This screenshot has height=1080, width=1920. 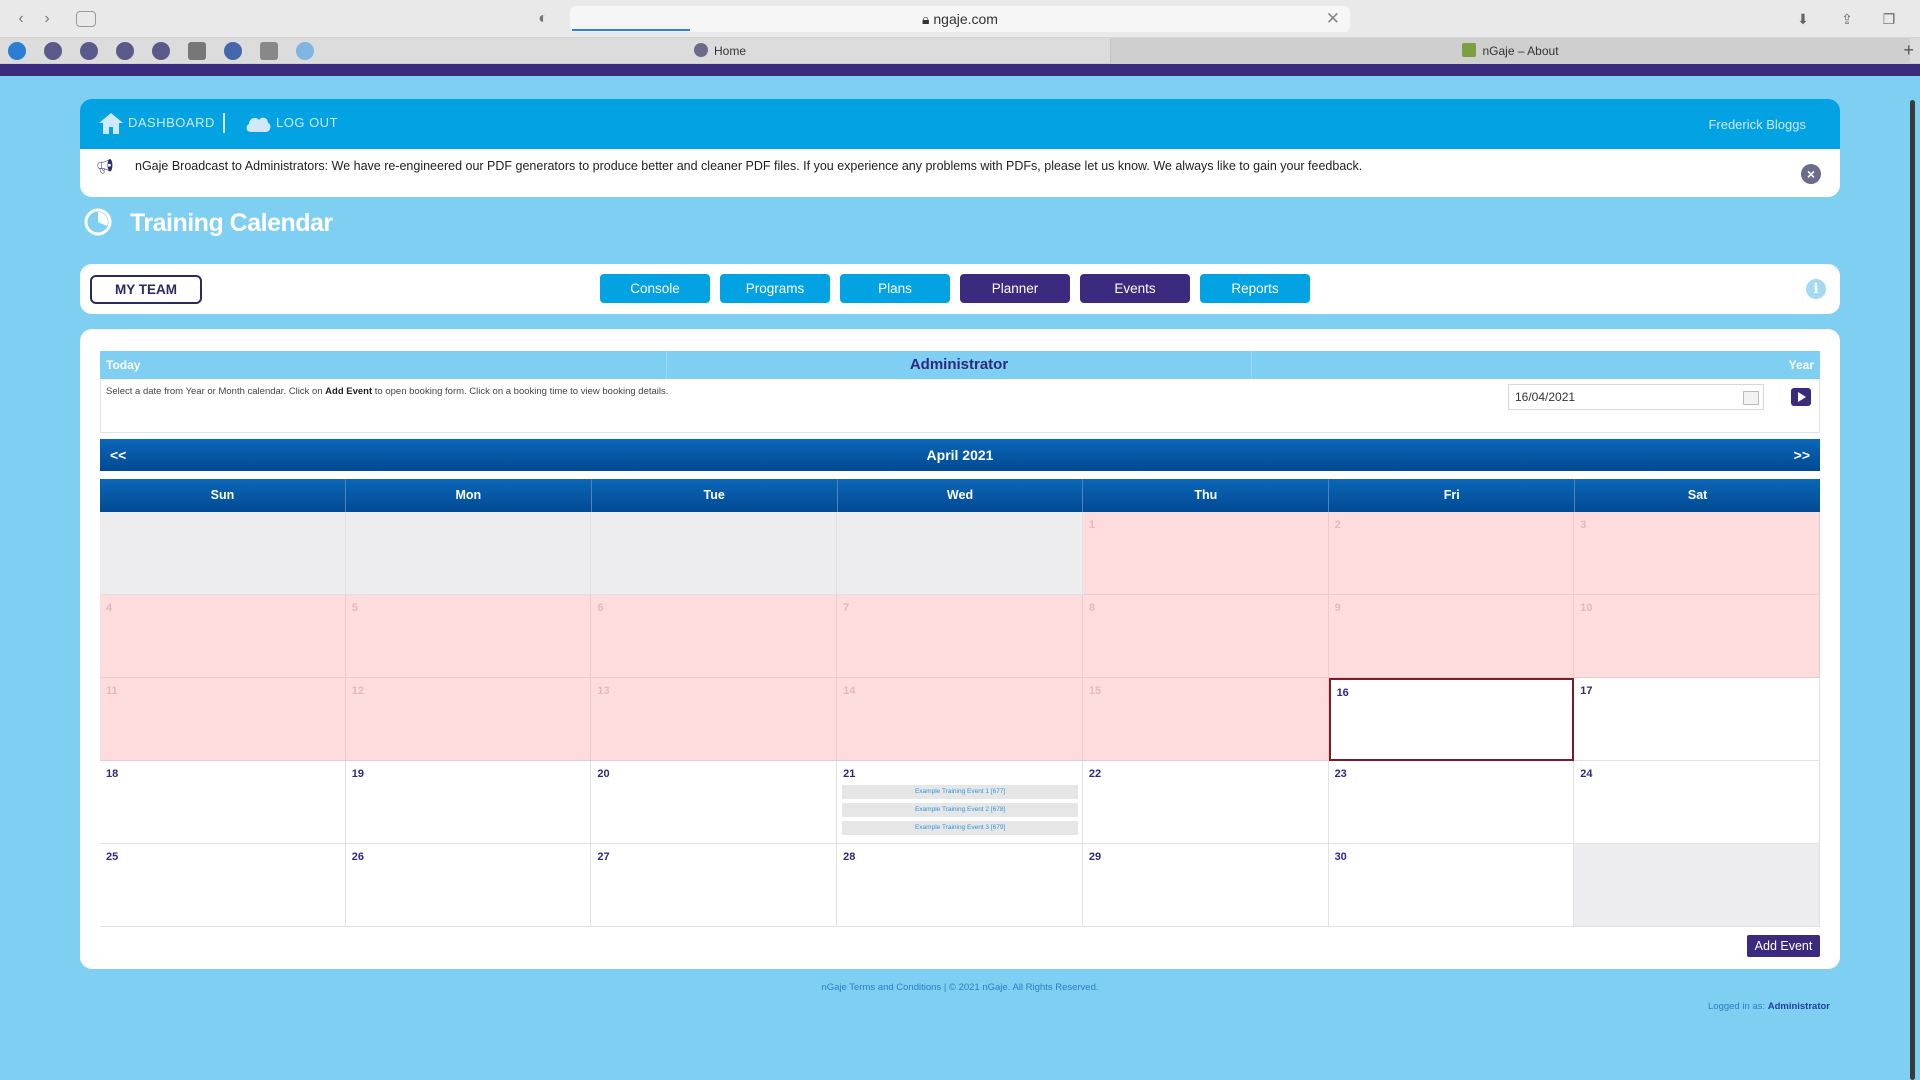 What do you see at coordinates (224, 123) in the screenshot?
I see `header-divider` at bounding box center [224, 123].